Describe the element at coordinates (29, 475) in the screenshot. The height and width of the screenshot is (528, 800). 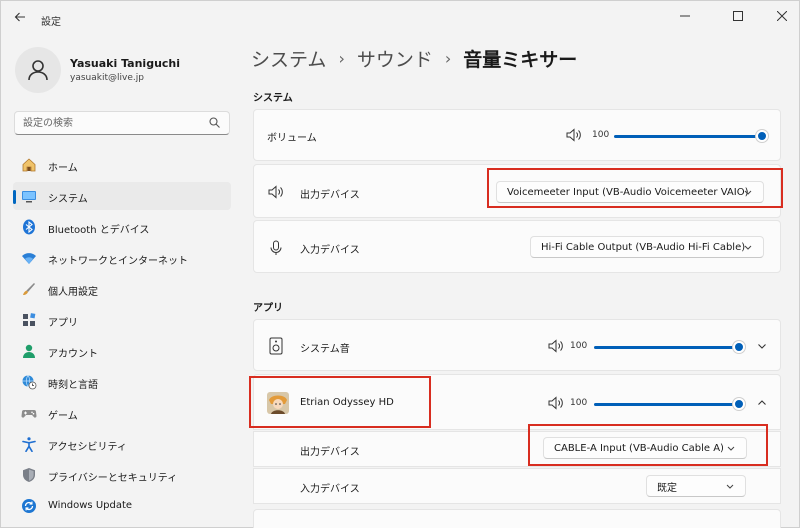
I see `shield-icon` at that location.